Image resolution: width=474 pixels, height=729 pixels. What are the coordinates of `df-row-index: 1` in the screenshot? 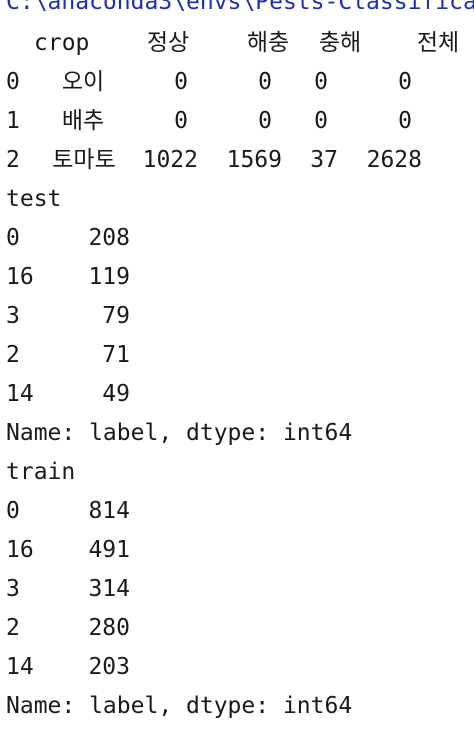 It's located at (13, 121).